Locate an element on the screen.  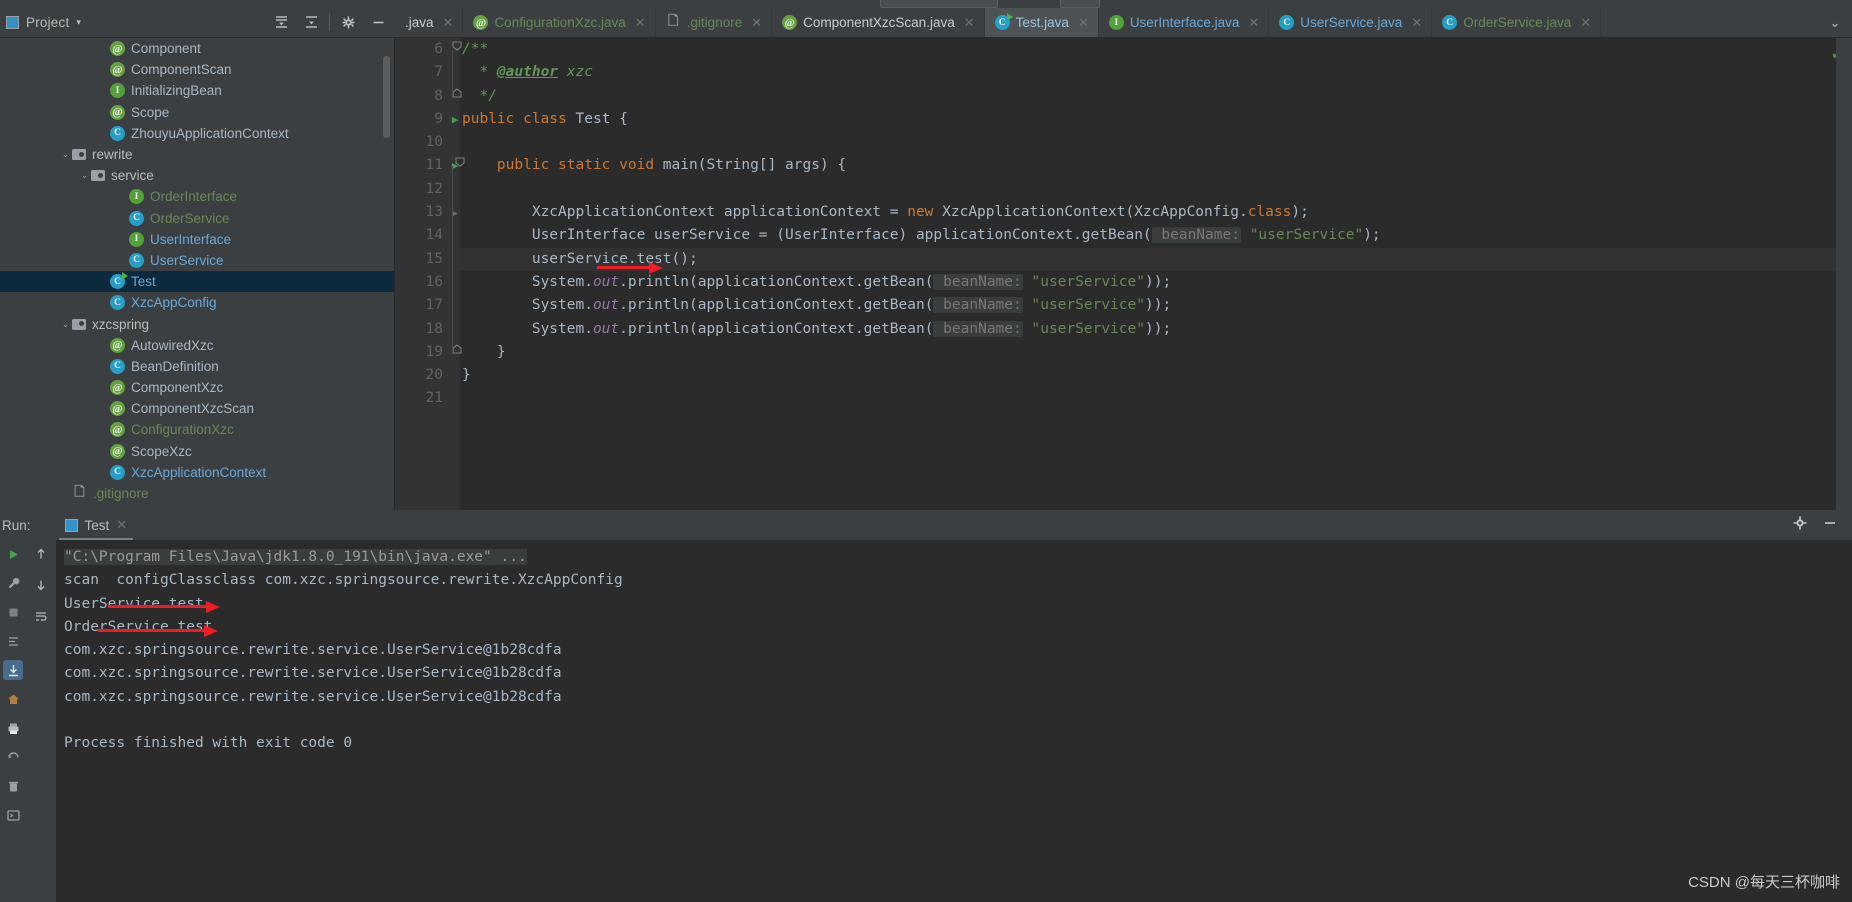
tree-item-component: @ Component is located at coordinates (197, 48).